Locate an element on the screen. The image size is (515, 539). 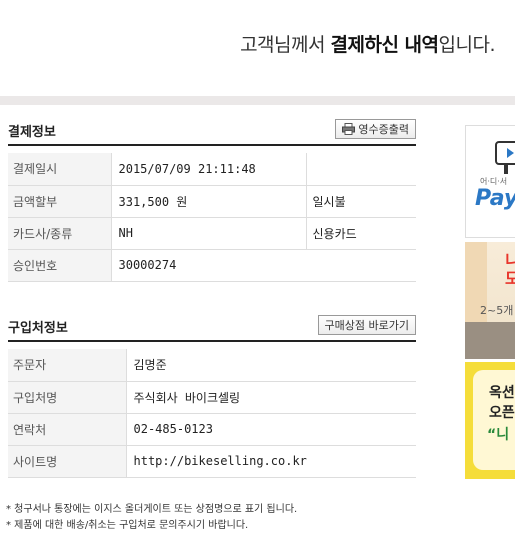
table-row: 카드사/종류 NH 신용카드 is located at coordinates (212, 233).